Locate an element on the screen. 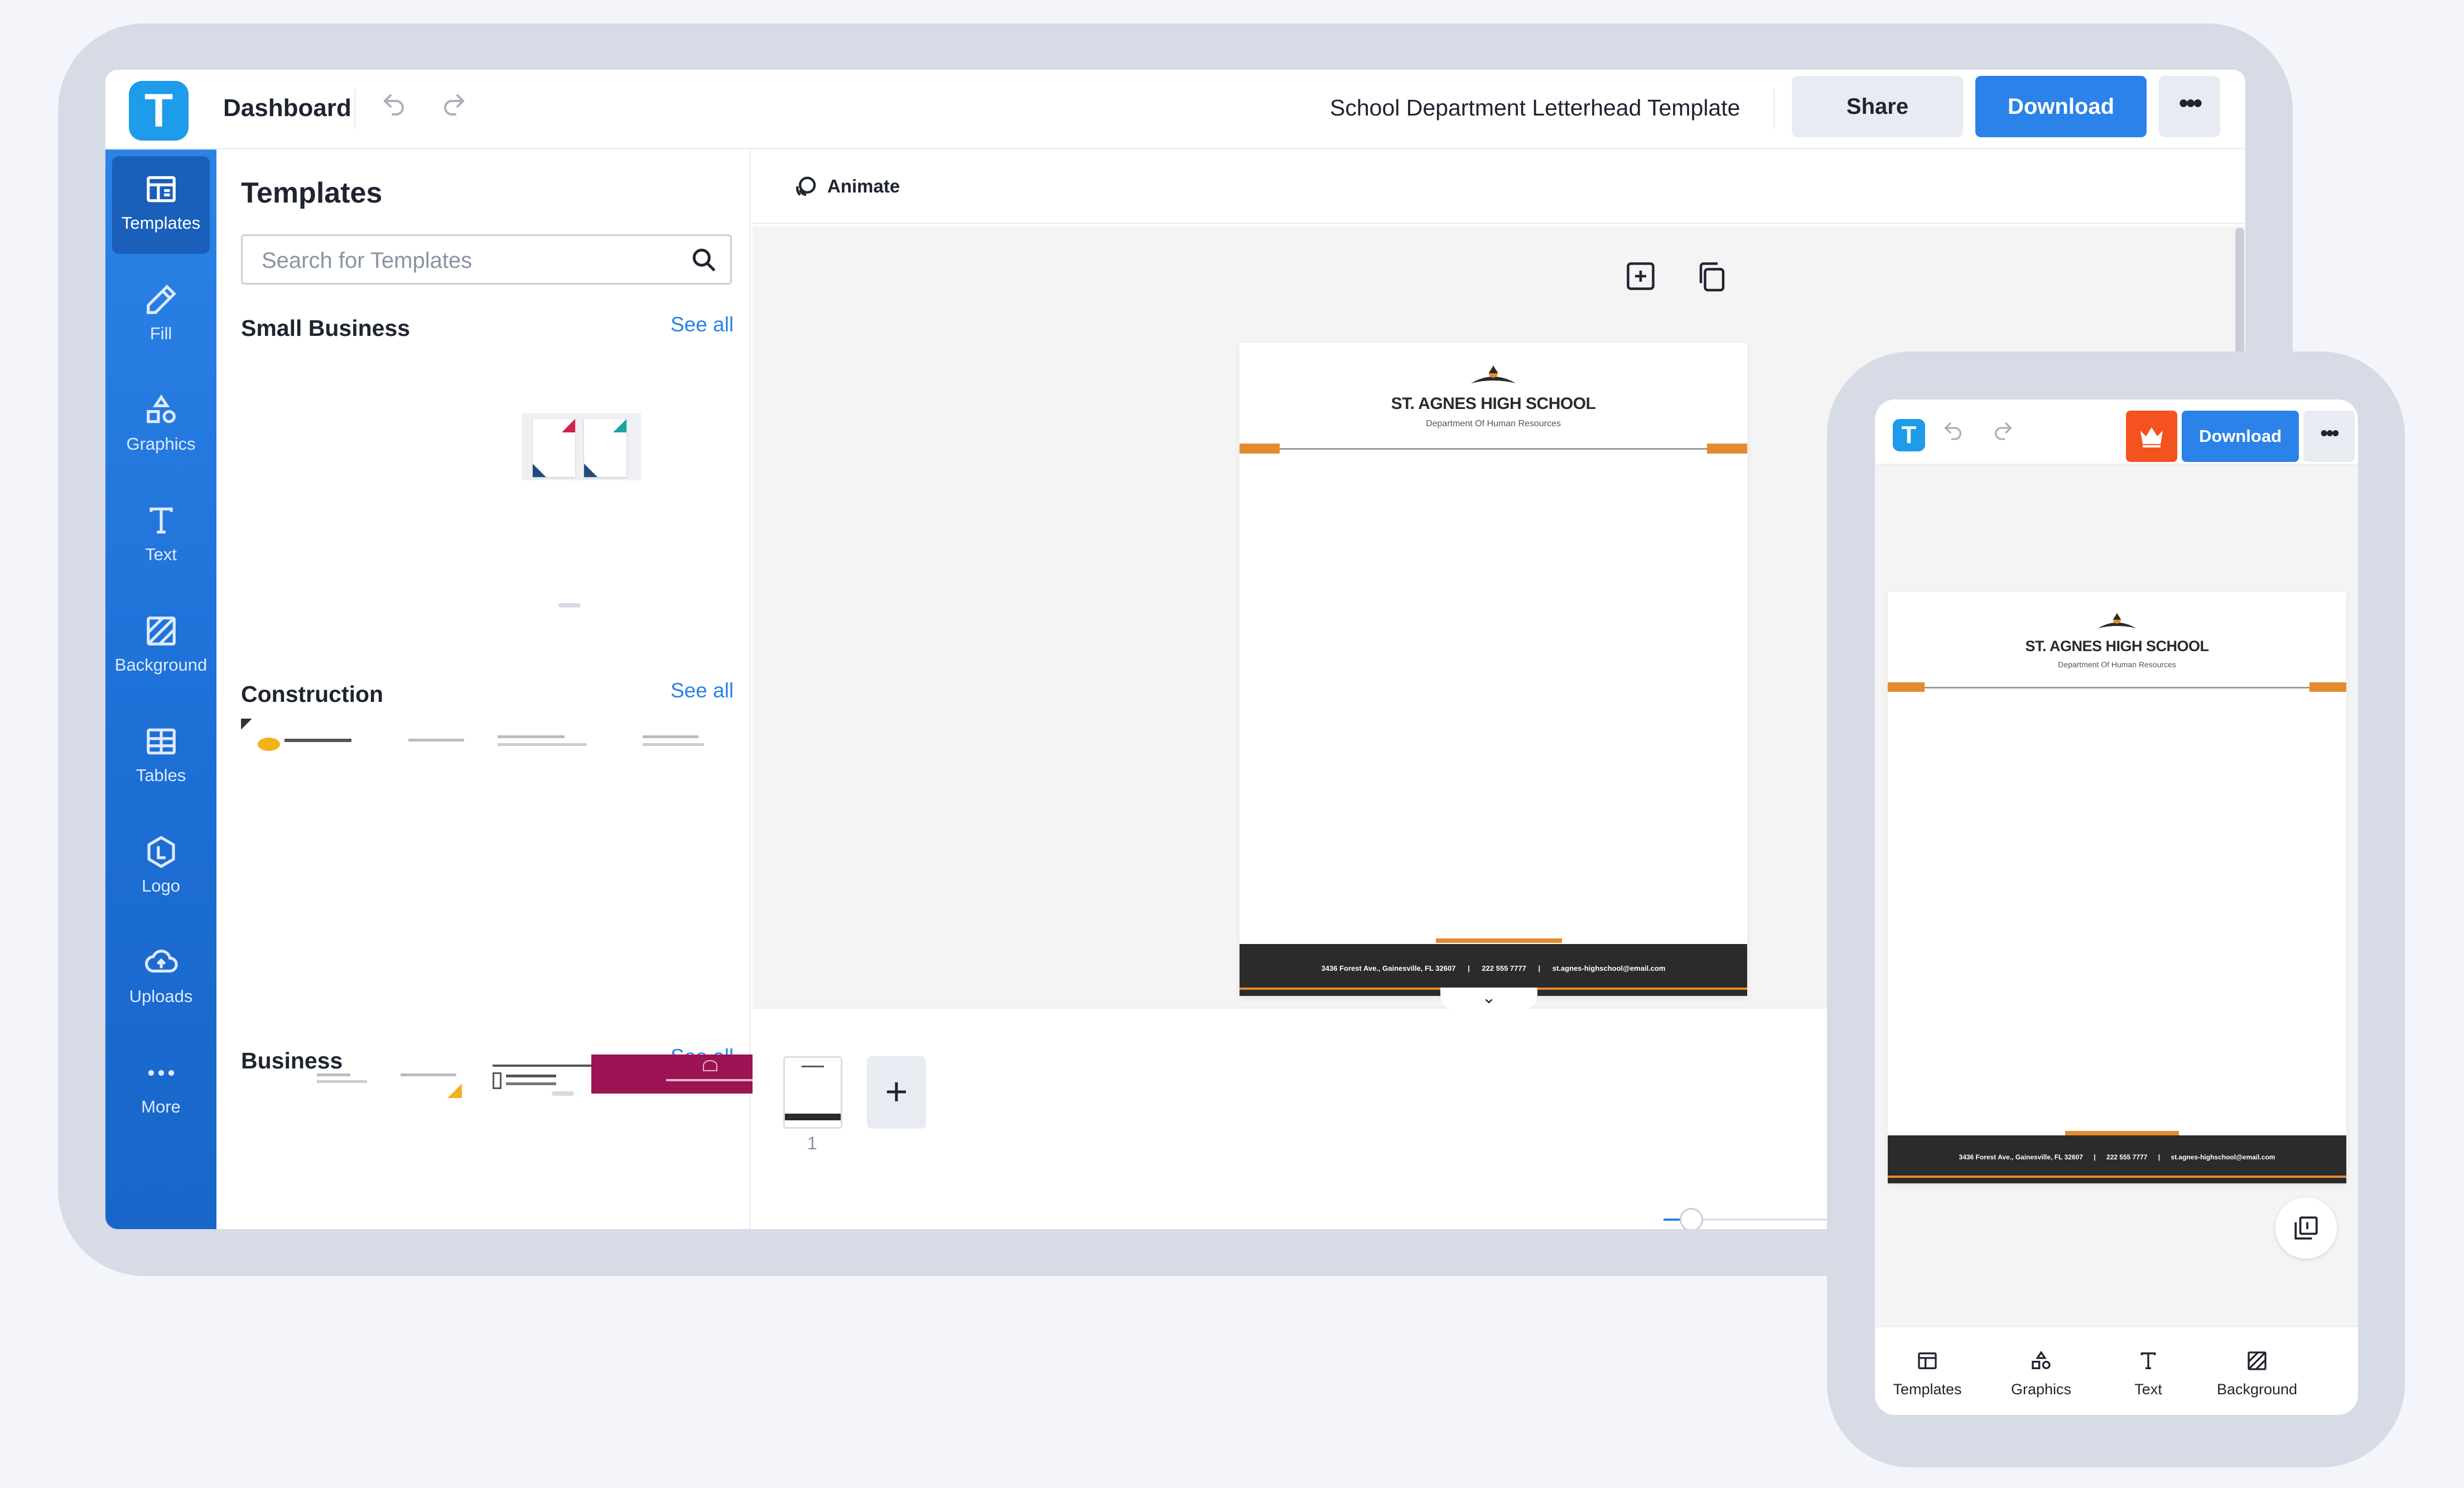  pencil-icon is located at coordinates (161, 299).